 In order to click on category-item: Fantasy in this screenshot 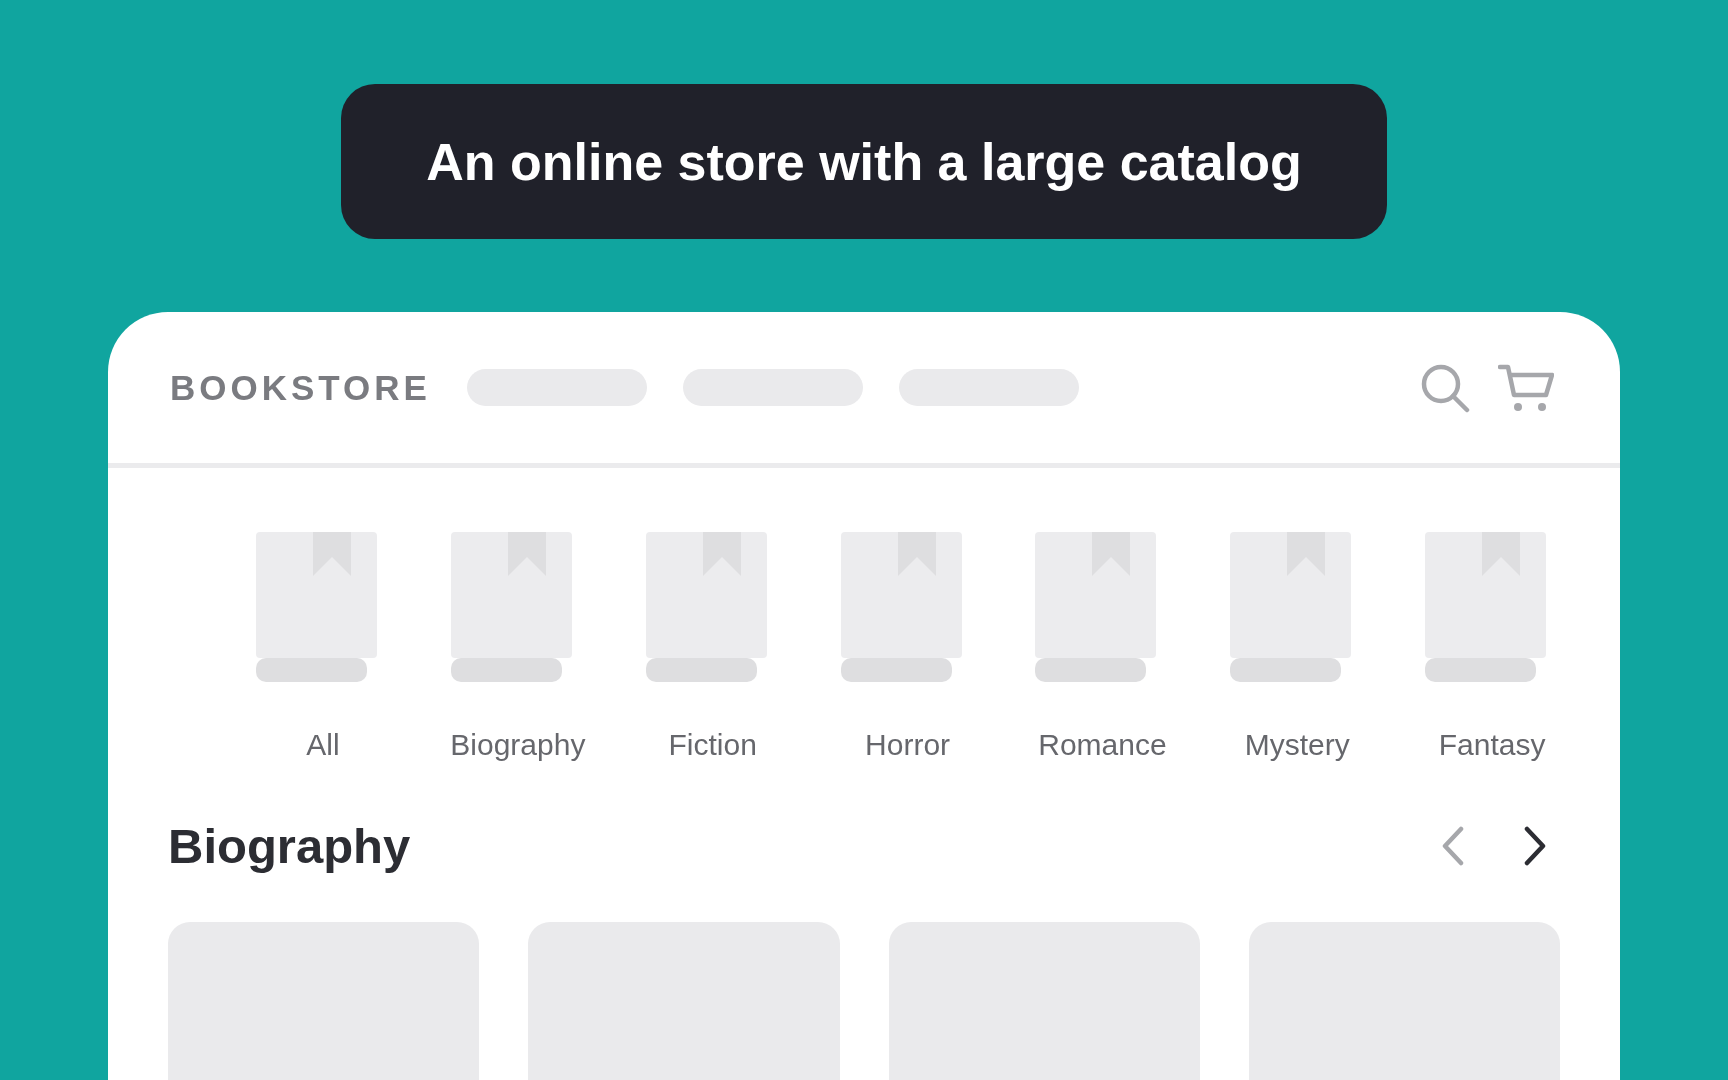, I will do `click(1522, 647)`.